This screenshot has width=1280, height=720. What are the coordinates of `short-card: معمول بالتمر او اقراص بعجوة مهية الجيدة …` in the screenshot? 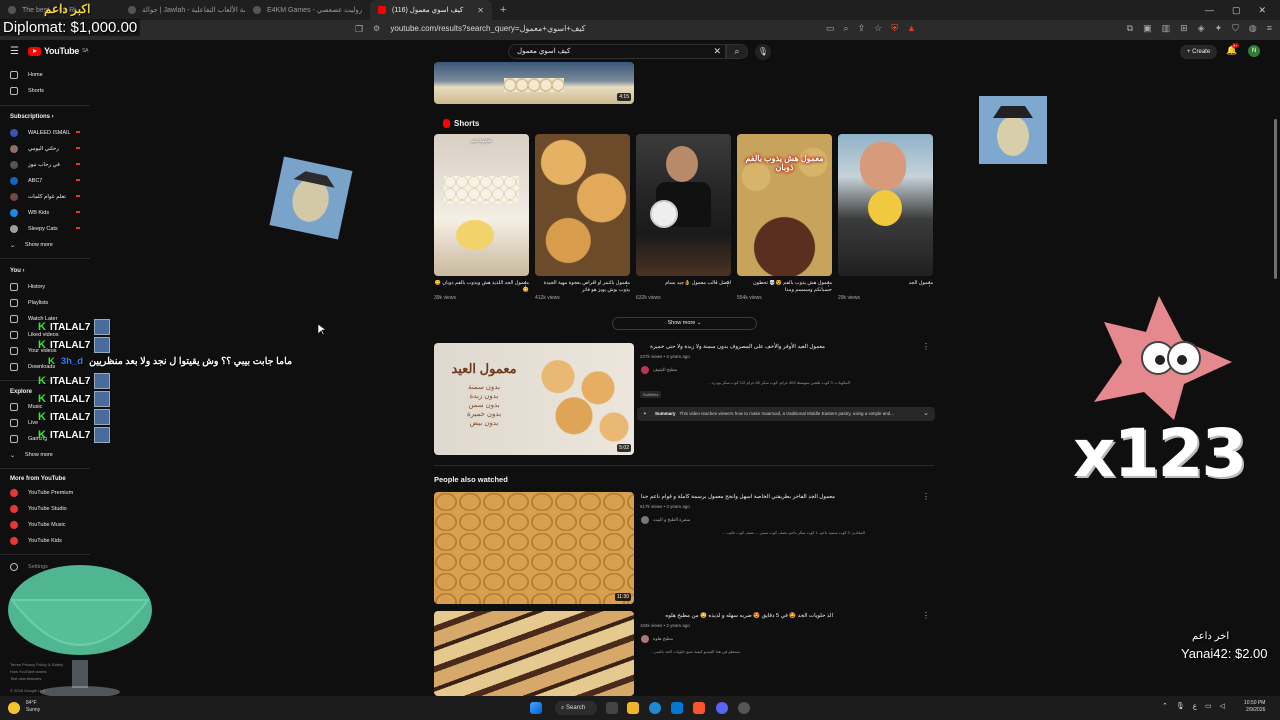 It's located at (582, 217).